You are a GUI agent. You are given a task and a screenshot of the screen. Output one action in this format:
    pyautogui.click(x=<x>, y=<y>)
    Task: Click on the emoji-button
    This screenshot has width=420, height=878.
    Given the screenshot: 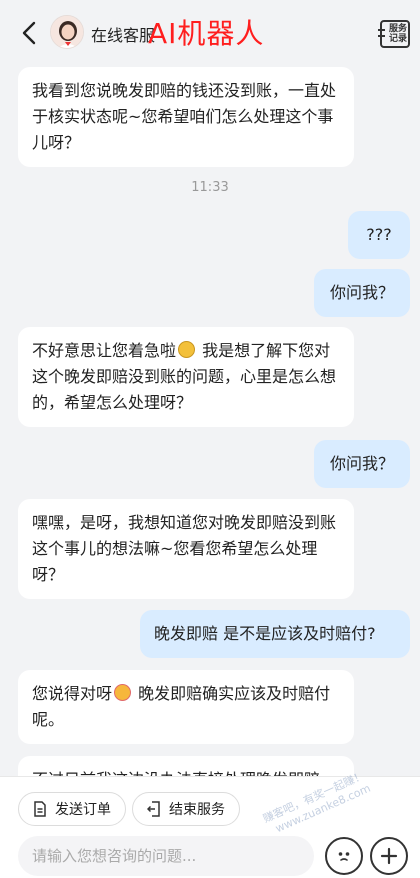 What is the action you would take?
    pyautogui.click(x=344, y=856)
    